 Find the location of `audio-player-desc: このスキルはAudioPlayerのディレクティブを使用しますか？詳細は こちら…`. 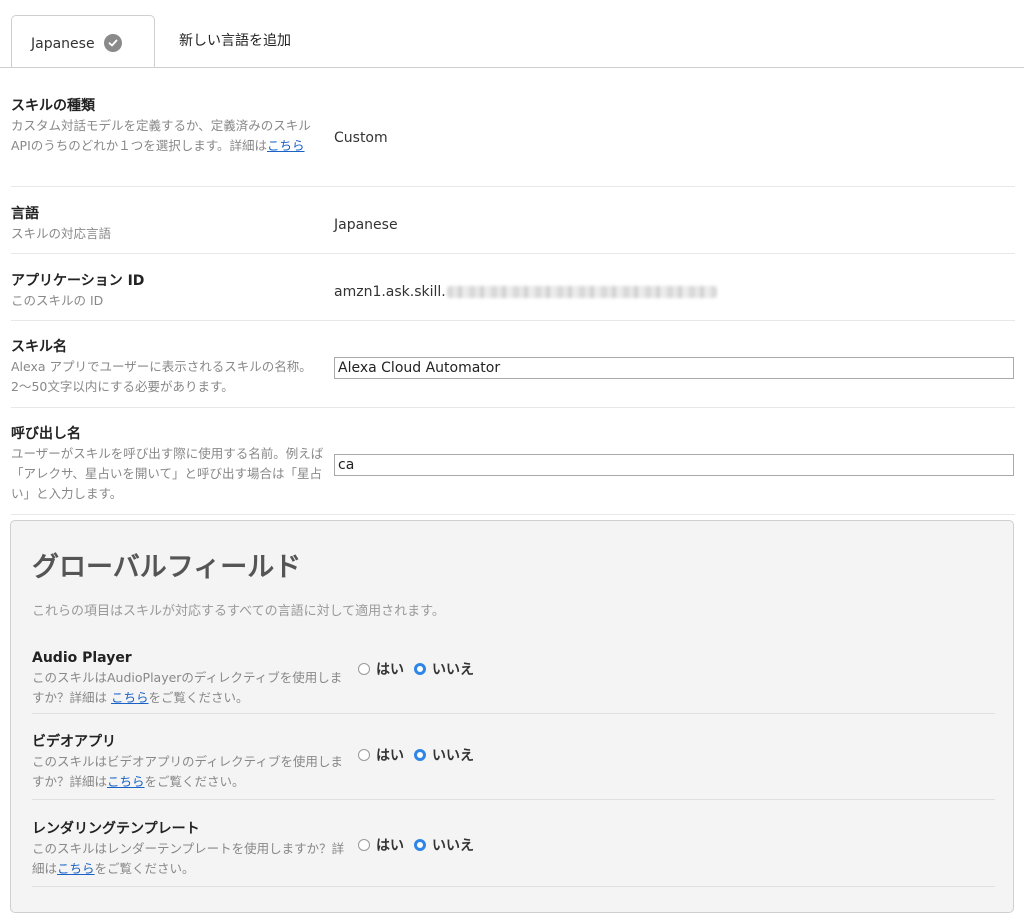

audio-player-desc: このスキルはAudioPlayerのディレクティブを使用しますか？詳細は こちら… is located at coordinates (187, 687).